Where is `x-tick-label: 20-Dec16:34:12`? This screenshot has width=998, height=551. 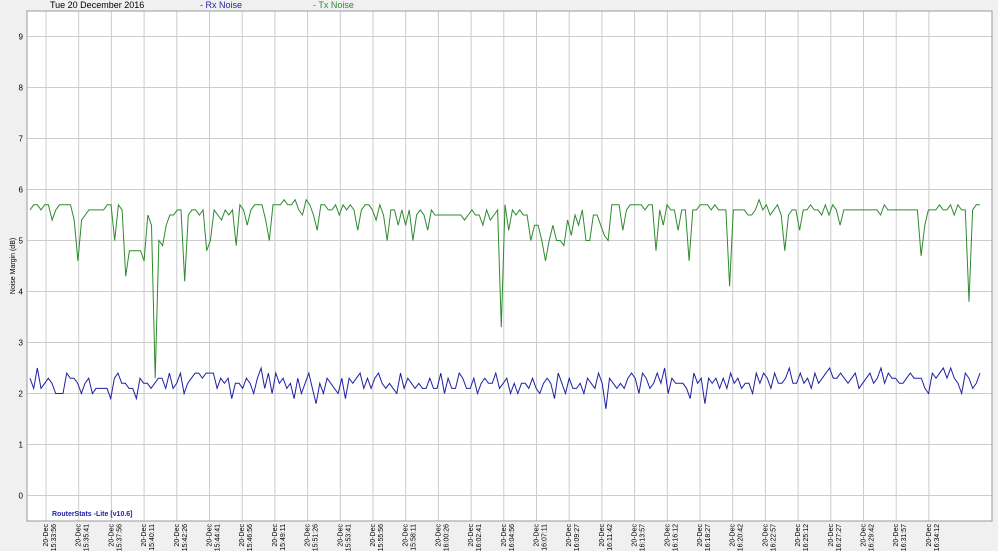 x-tick-label: 20-Dec16:34:12 is located at coordinates (933, 537).